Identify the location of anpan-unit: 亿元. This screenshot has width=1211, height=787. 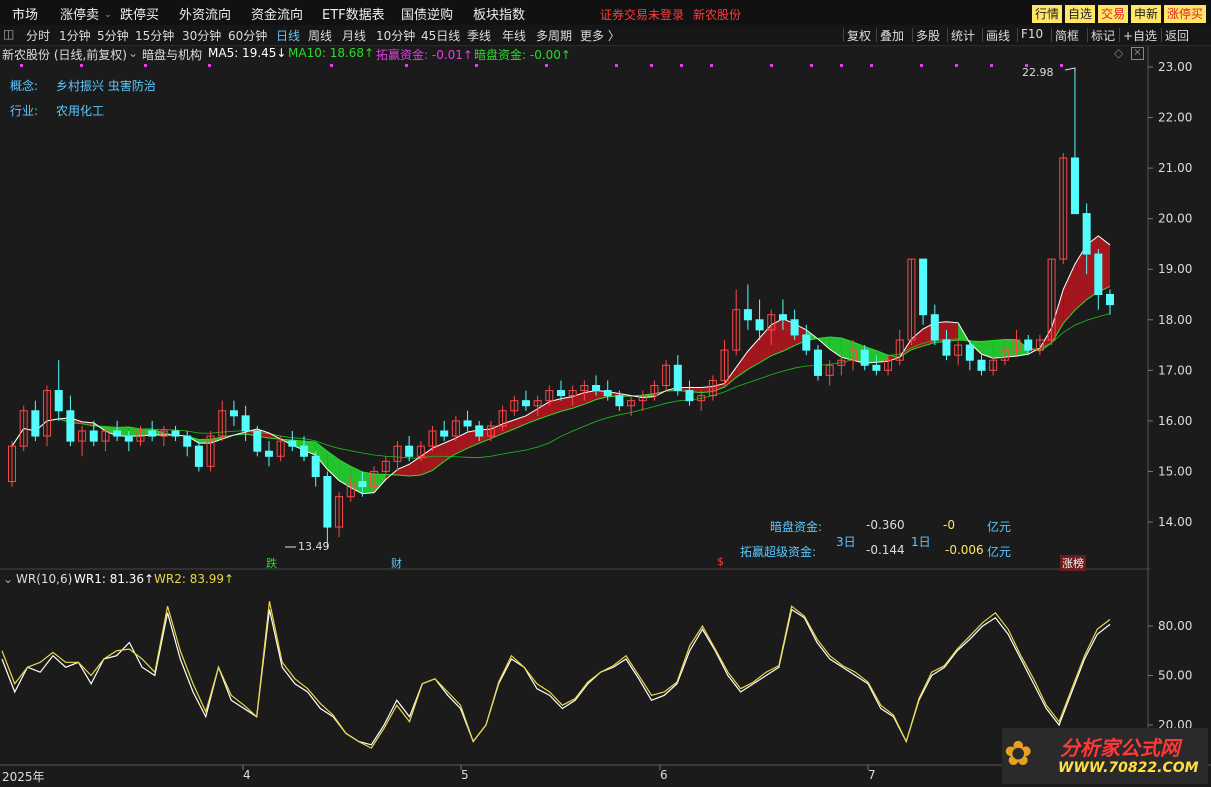
(999, 527).